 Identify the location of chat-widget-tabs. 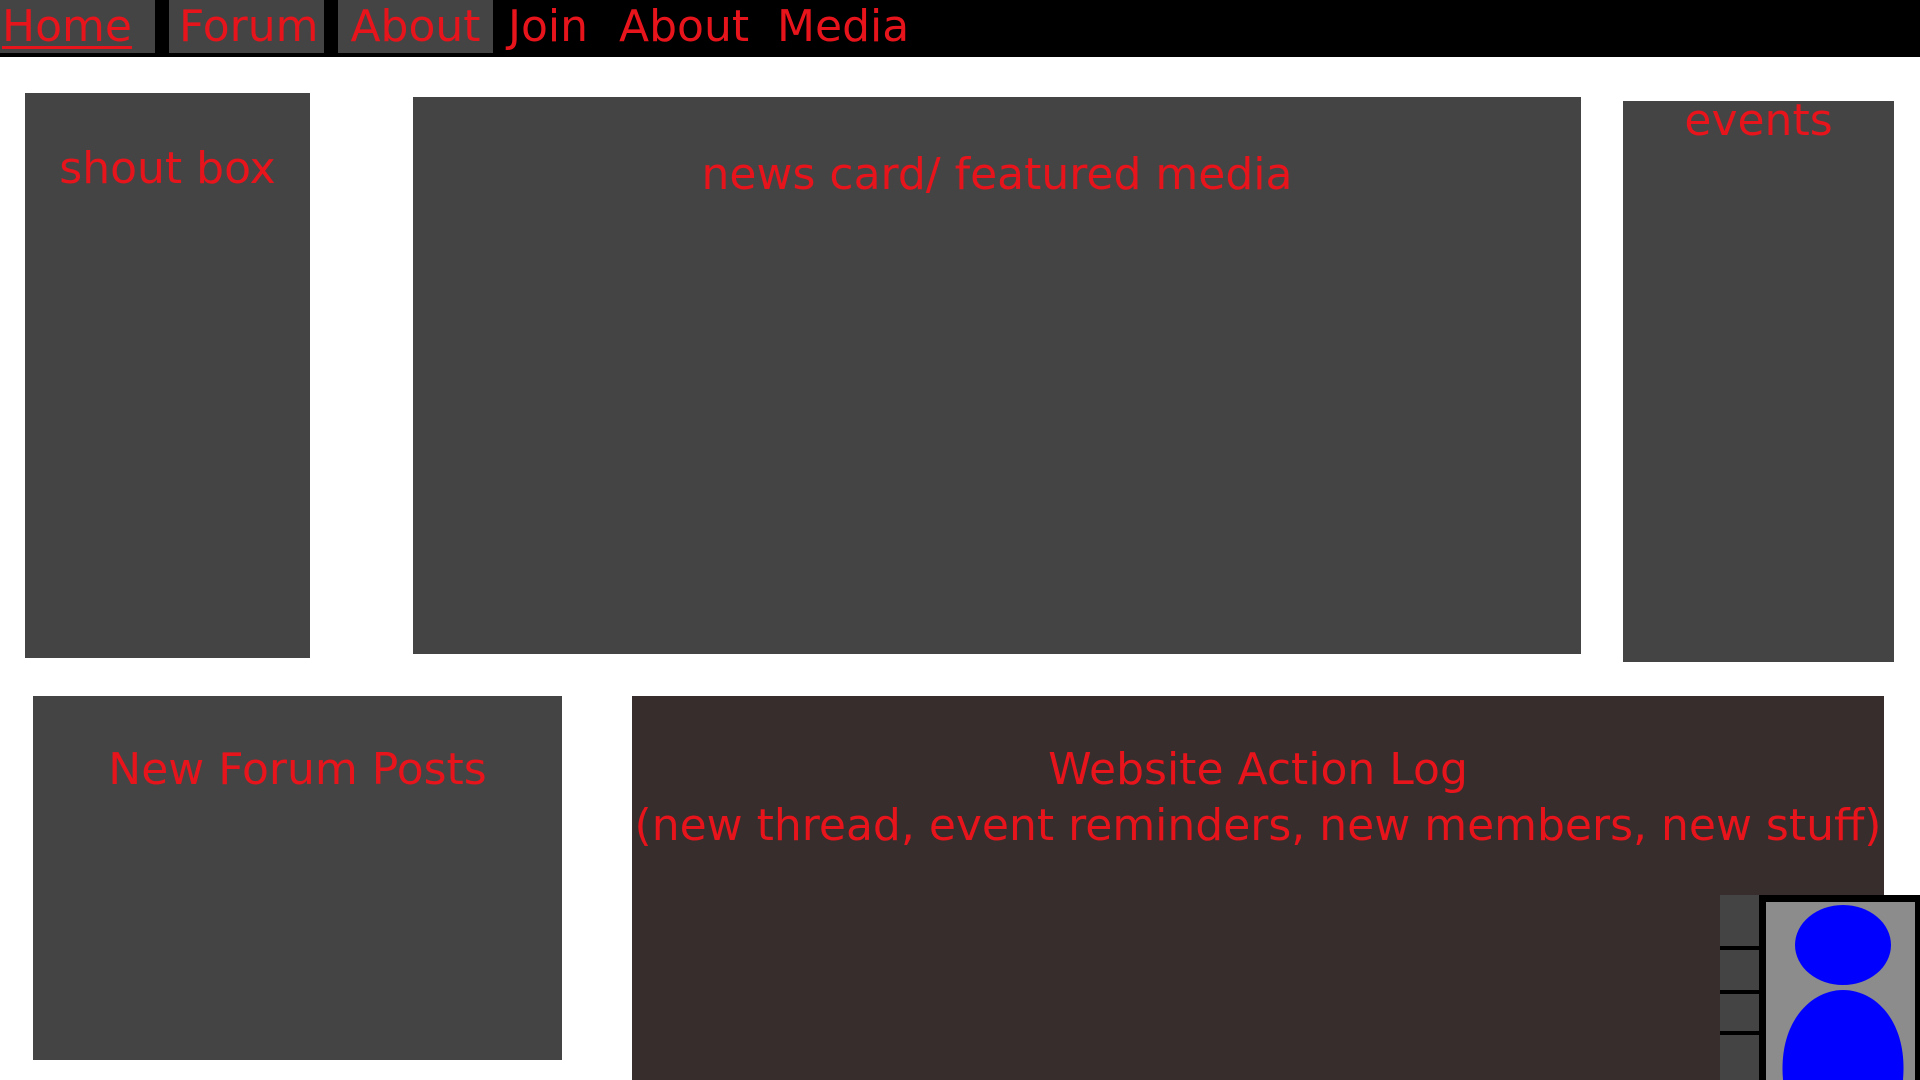
(1741, 987).